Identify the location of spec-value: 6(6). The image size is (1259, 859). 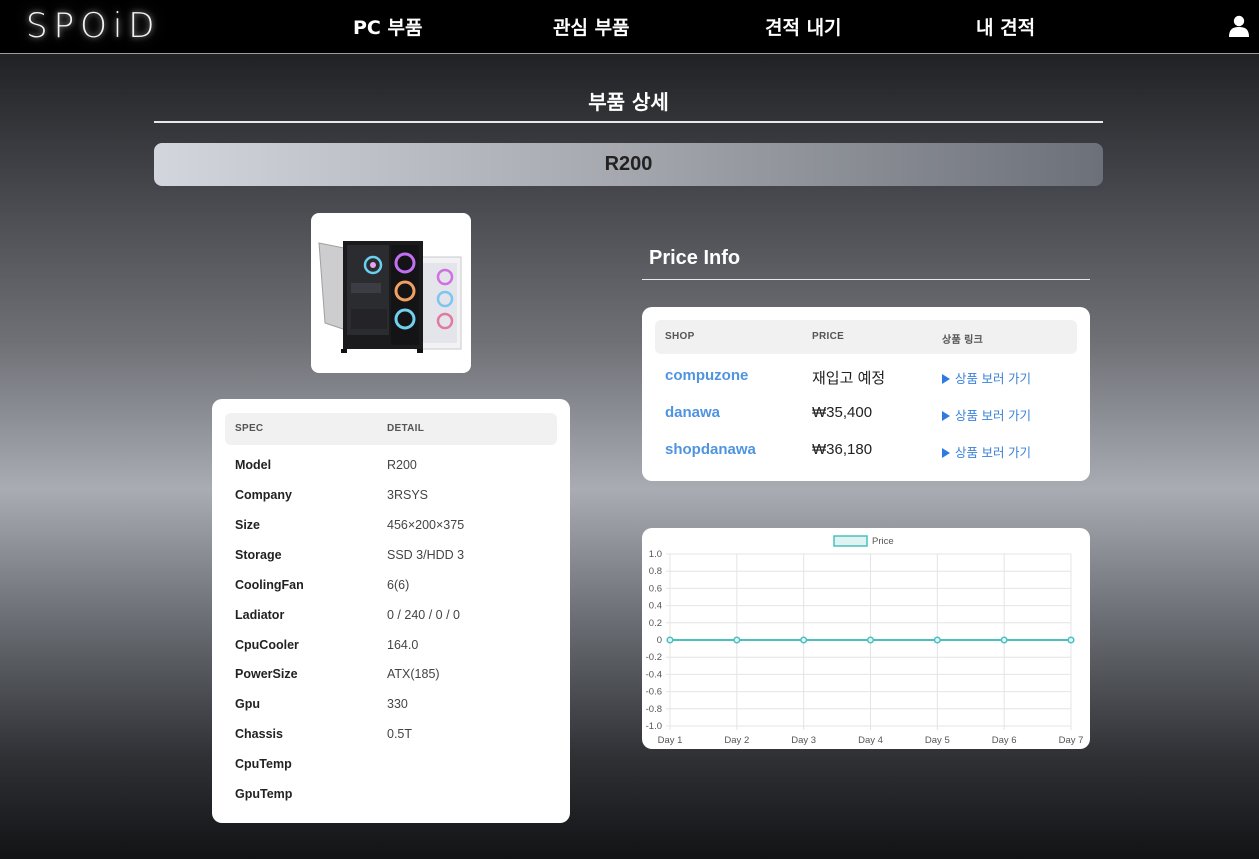
(398, 585).